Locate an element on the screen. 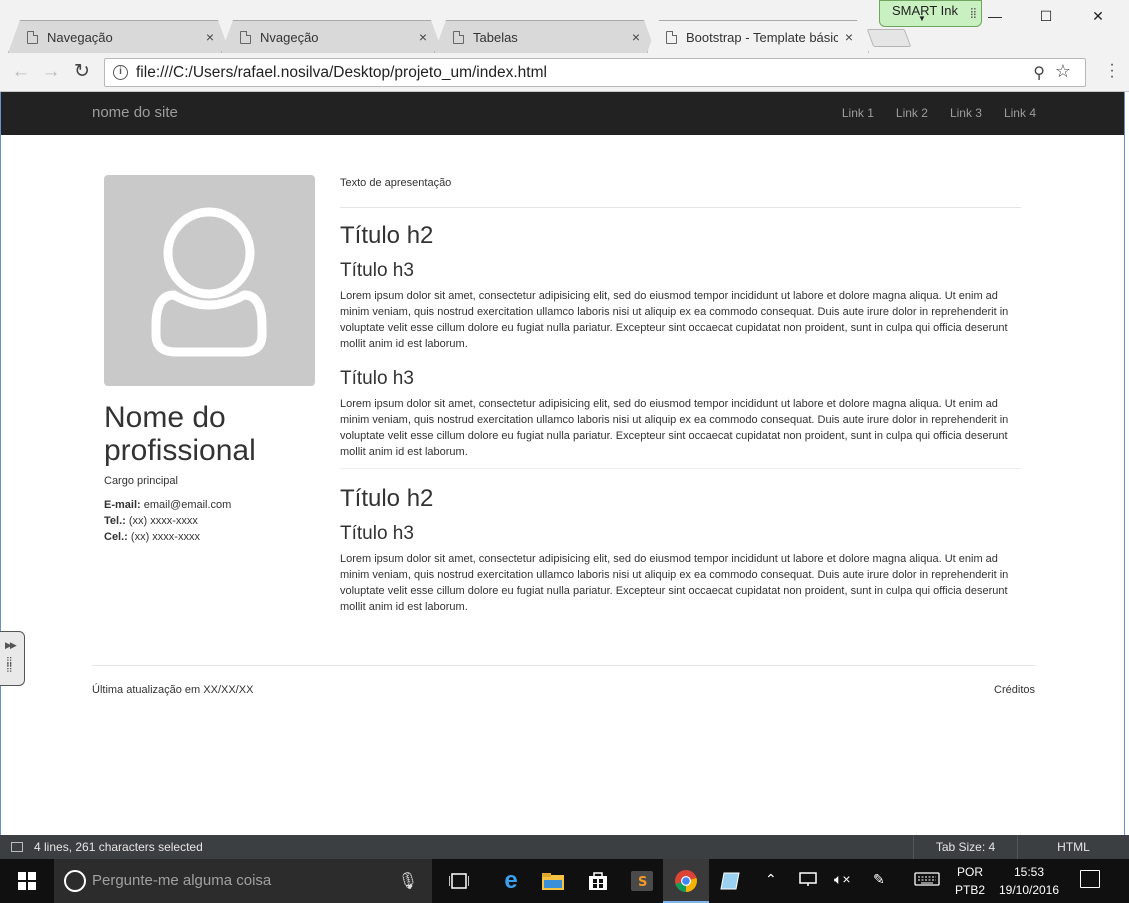 Image resolution: width=1129 pixels, height=903 pixels. profile-avatar is located at coordinates (209, 280).